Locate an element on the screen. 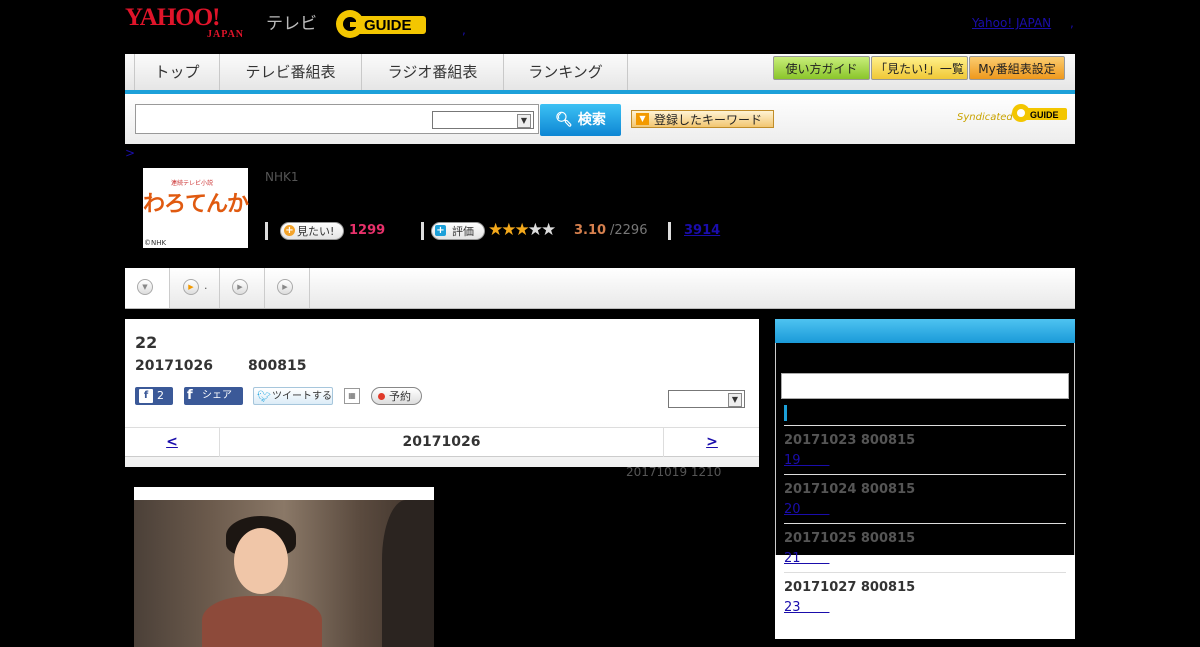 The image size is (1200, 647). sidebar-episode-date: 20171025 800815 is located at coordinates (850, 538).